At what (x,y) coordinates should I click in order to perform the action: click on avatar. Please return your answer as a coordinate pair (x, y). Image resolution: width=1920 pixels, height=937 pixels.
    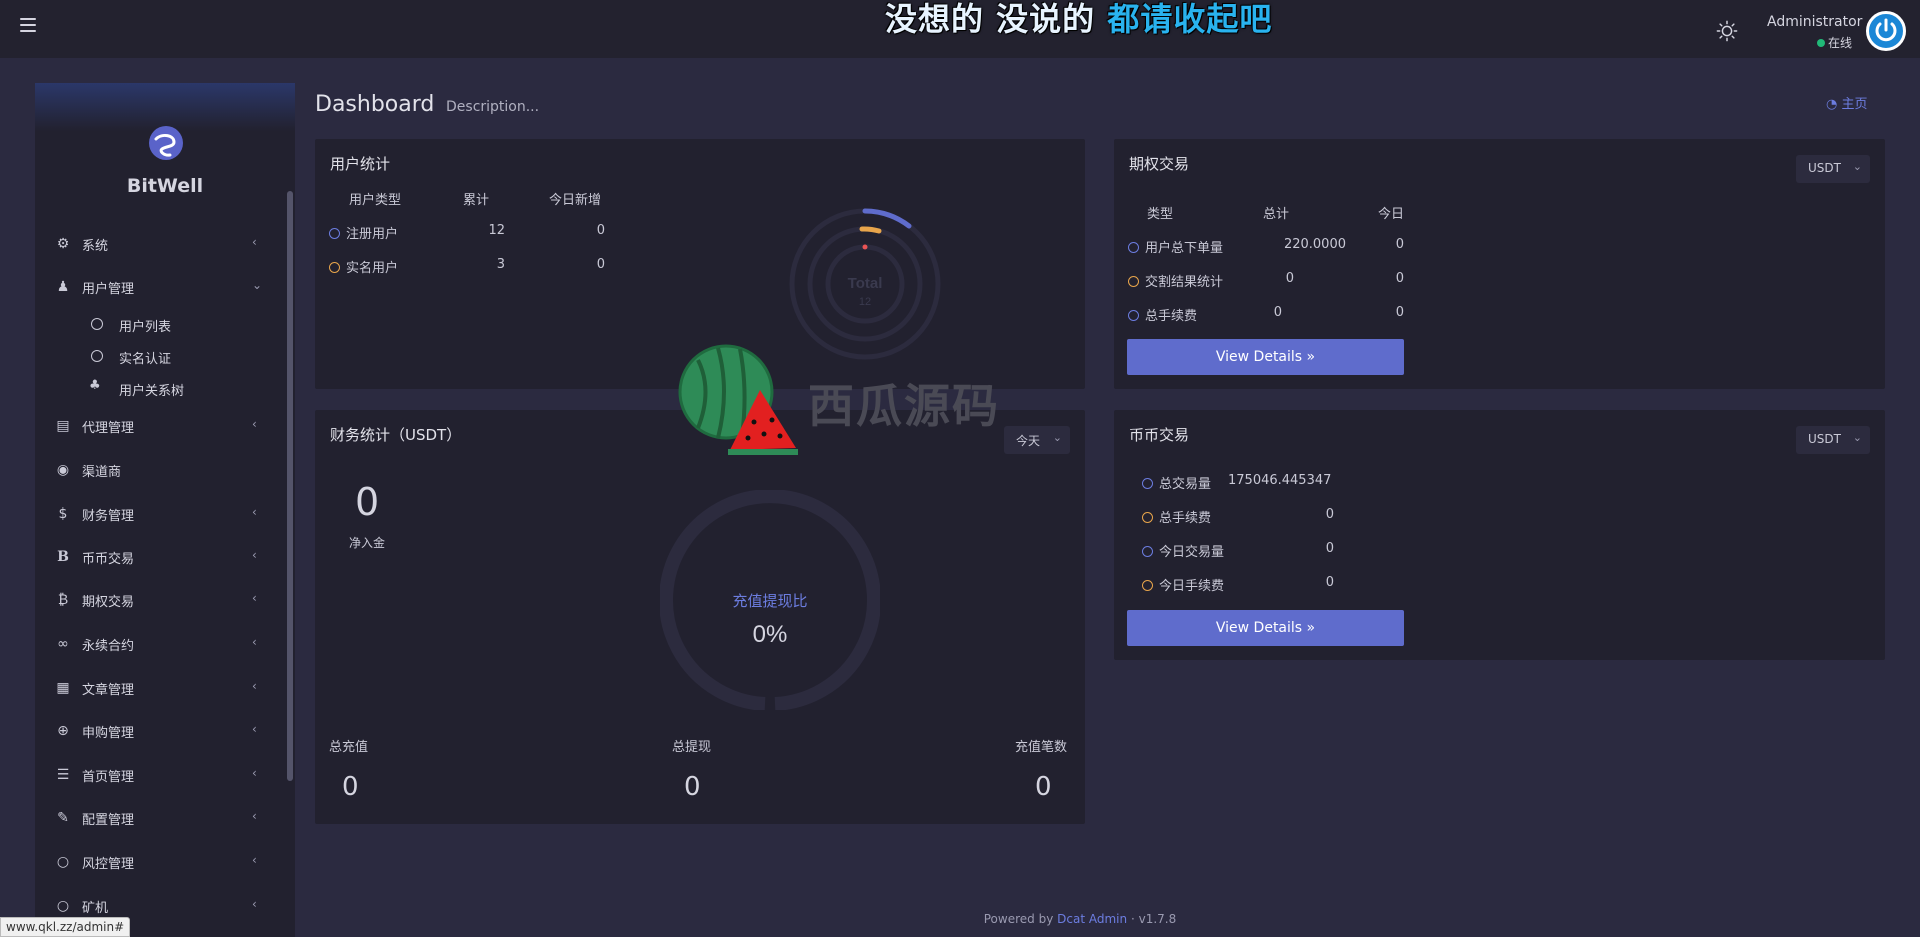
    Looking at the image, I should click on (1886, 31).